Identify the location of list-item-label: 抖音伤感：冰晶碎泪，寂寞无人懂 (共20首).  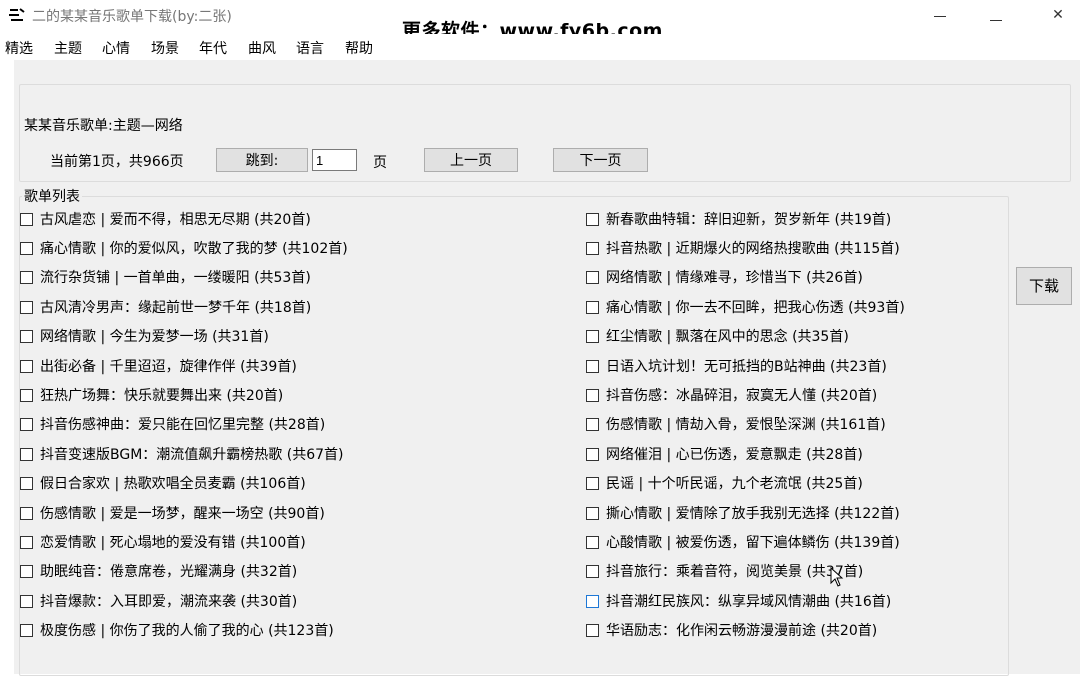
(742, 396).